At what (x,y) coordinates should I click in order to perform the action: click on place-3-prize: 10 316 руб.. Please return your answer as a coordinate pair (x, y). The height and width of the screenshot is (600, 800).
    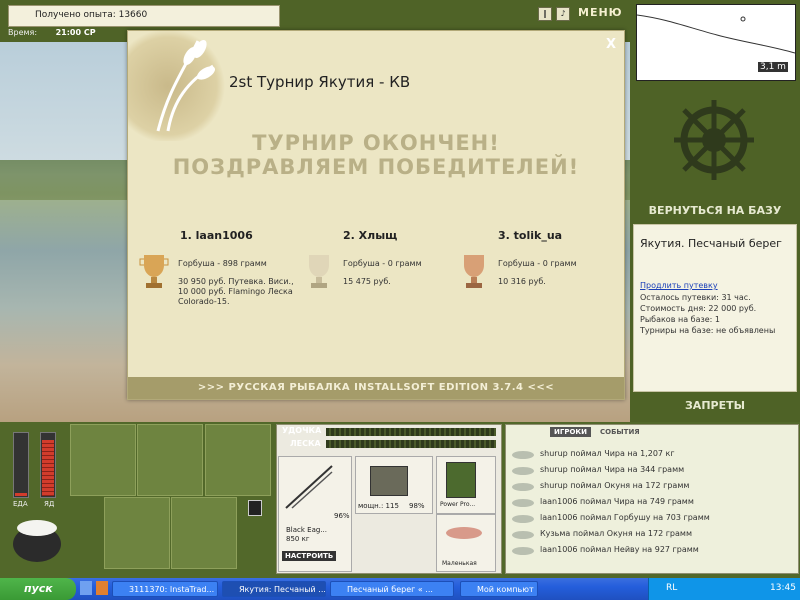
    Looking at the image, I should click on (522, 281).